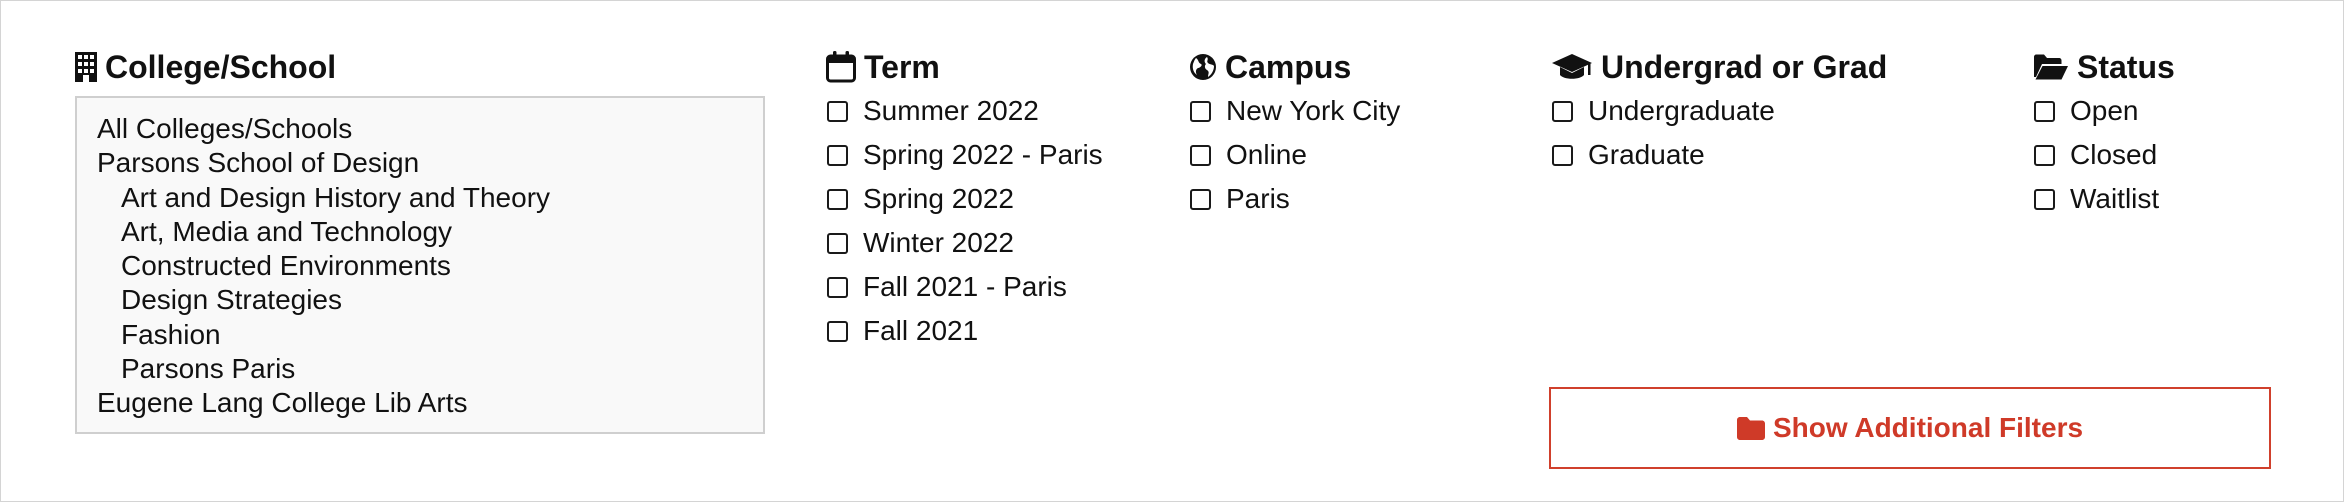 Image resolution: width=2344 pixels, height=502 pixels. I want to click on level-option: Graduate, so click(1781, 155).